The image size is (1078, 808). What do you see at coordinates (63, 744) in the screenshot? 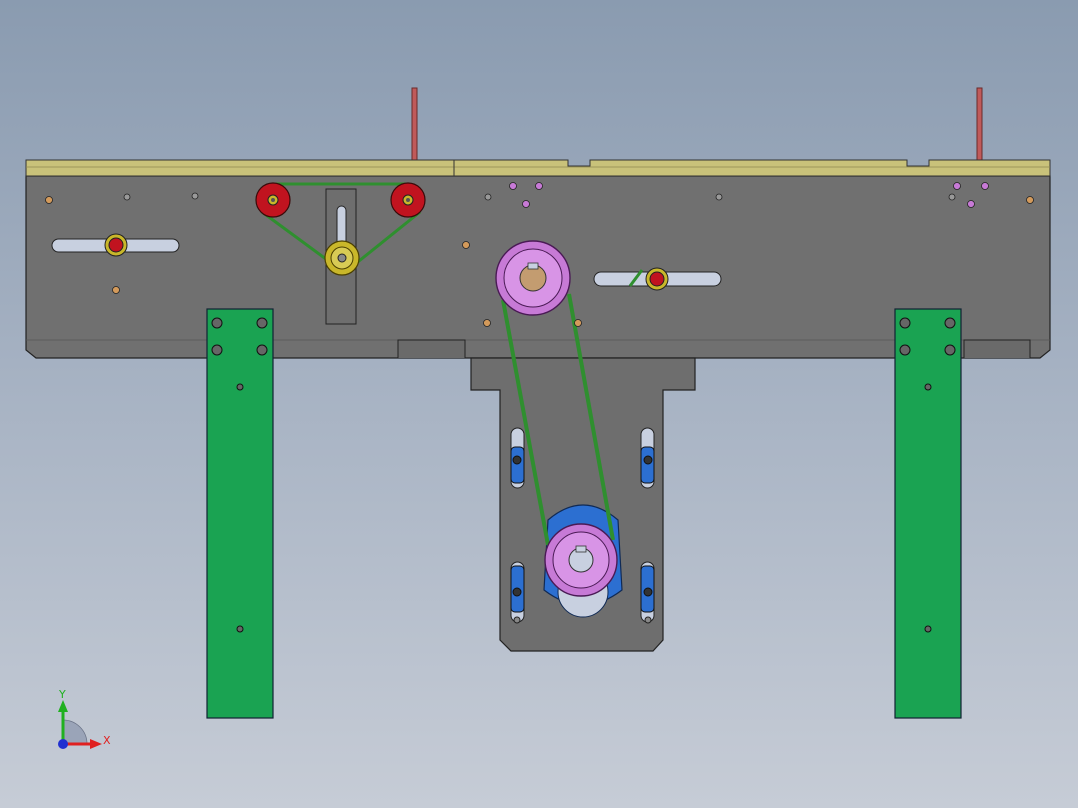
I see `z-axis-dot` at bounding box center [63, 744].